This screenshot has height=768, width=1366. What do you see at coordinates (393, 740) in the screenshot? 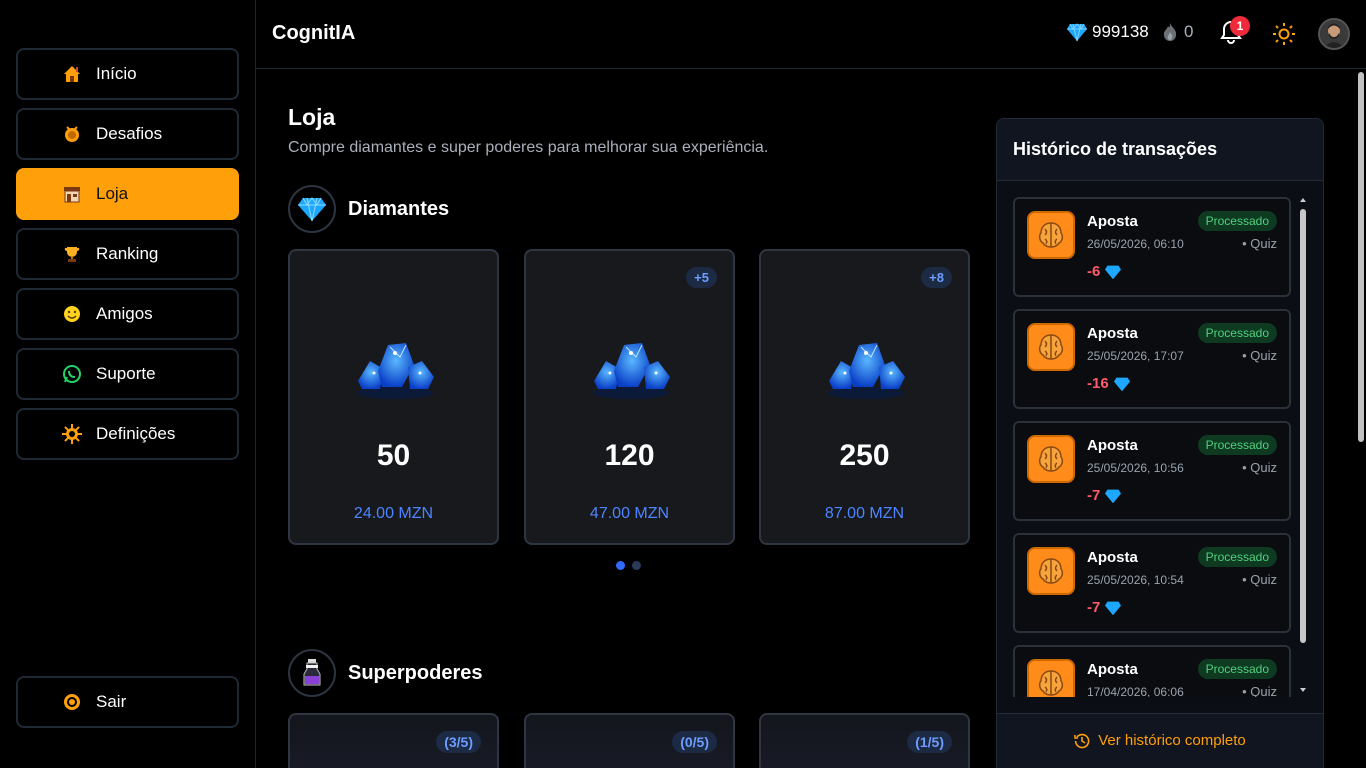
I see `superpower-card: (3/5)` at bounding box center [393, 740].